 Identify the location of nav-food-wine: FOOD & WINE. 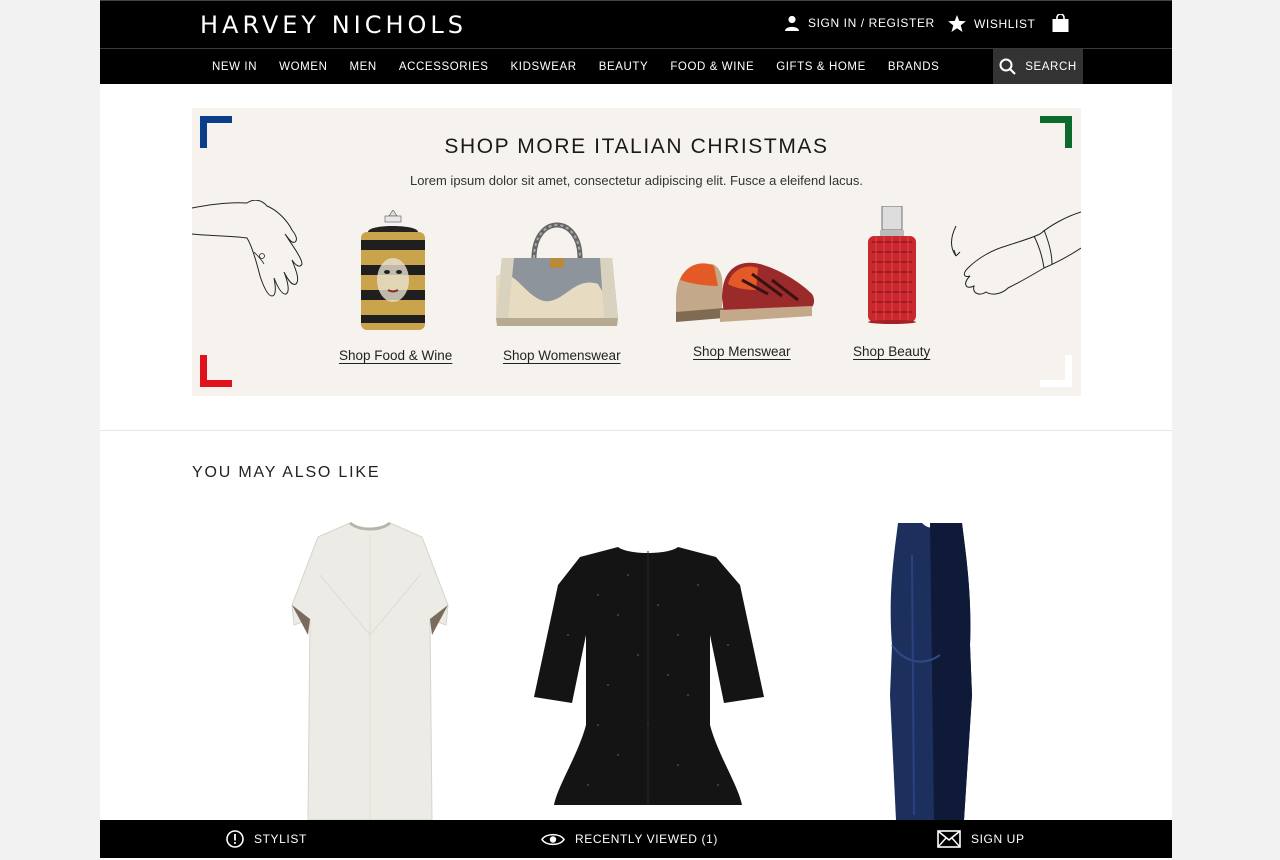
(712, 67).